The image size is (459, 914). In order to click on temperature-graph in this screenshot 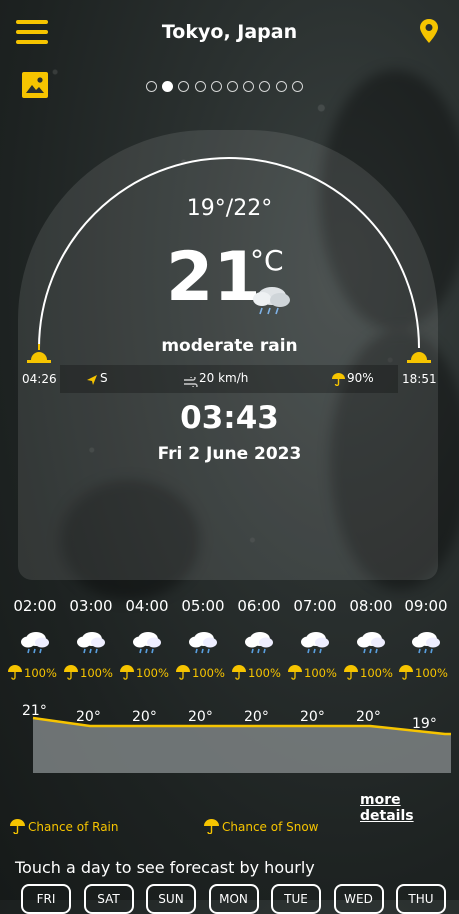, I will do `click(241, 744)`.